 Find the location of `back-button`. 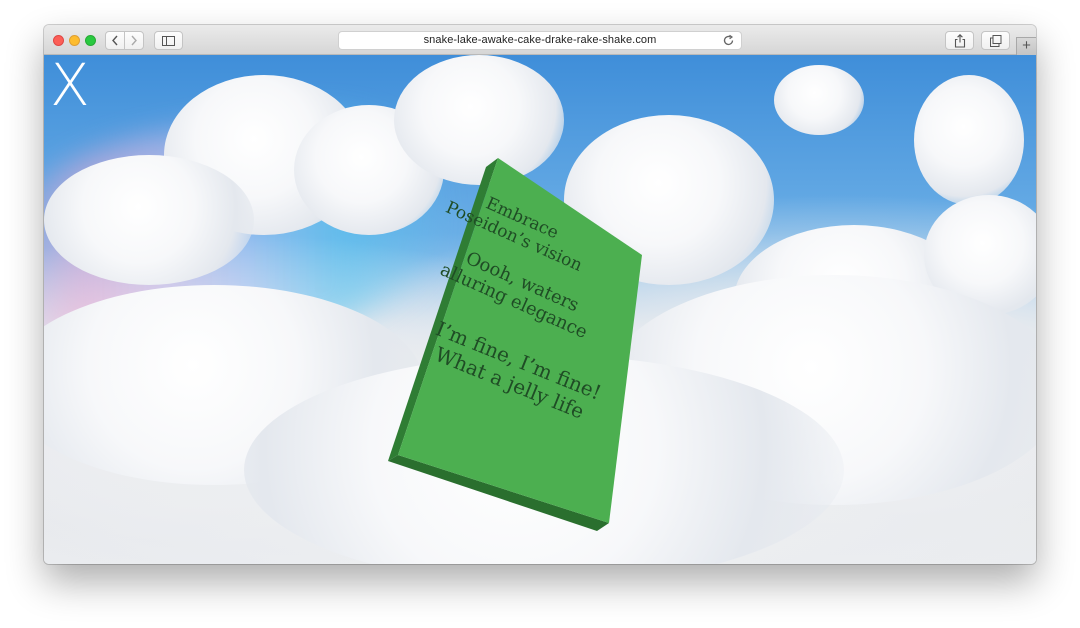

back-button is located at coordinates (115, 40).